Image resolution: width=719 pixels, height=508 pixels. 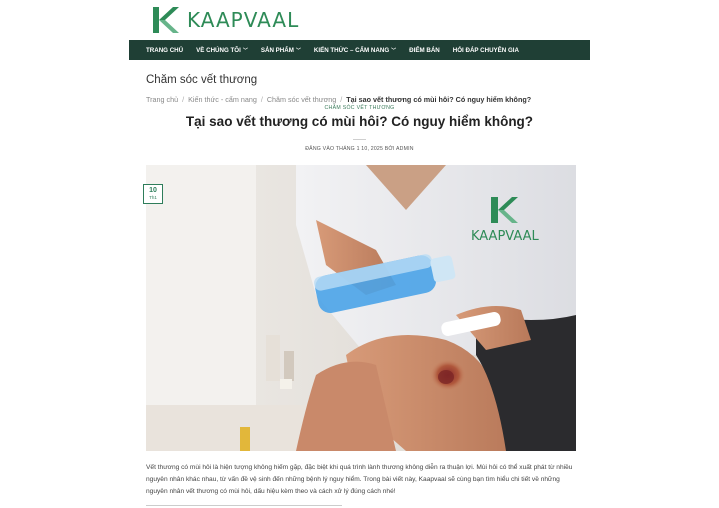 I want to click on nav-item-knowledge: KIẾN THỨC – CẨM NANG ﹀, so click(x=355, y=50).